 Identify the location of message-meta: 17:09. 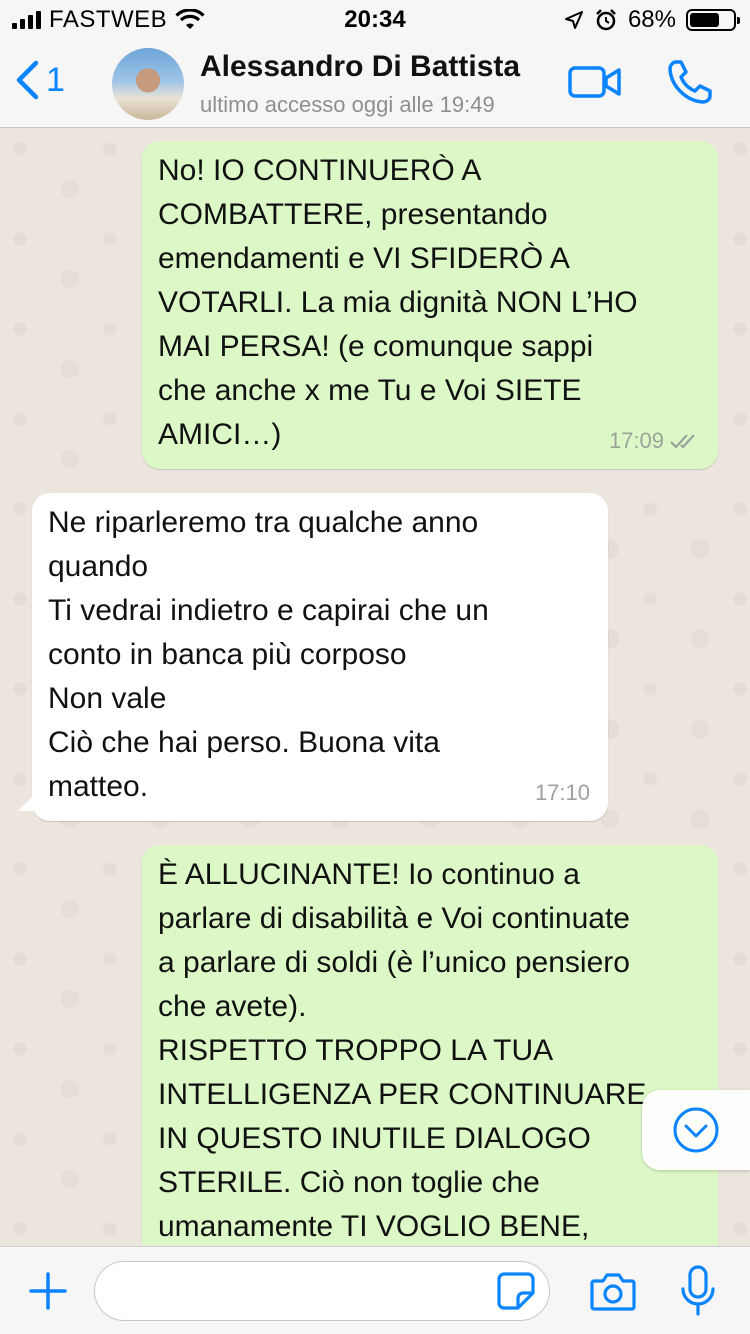
(654, 441).